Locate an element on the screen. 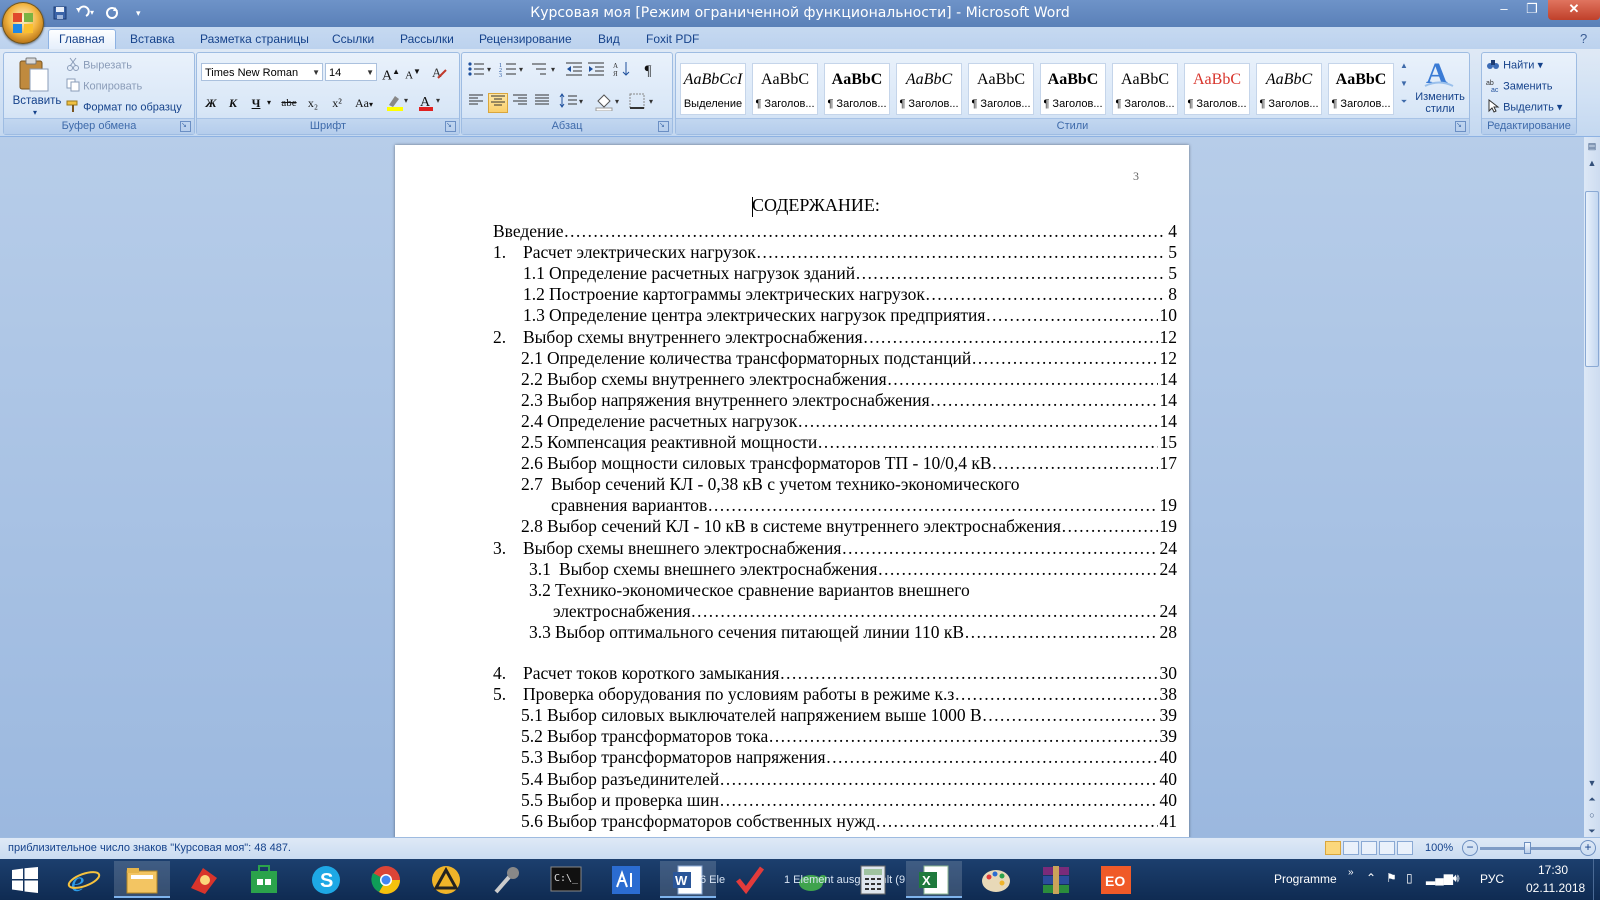 The height and width of the screenshot is (900, 1600). zoom-level: 100% is located at coordinates (1439, 848).